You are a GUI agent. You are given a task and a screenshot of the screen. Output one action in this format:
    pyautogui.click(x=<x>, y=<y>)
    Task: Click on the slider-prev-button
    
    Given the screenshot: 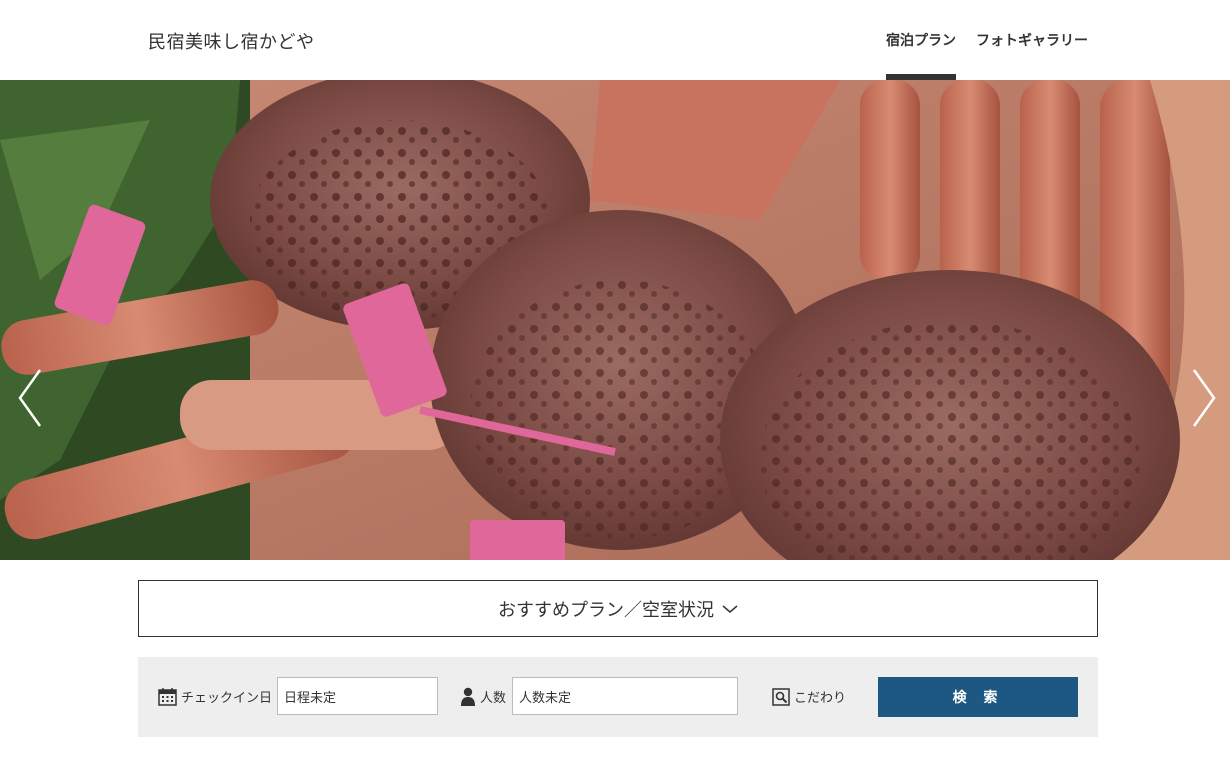 What is the action you would take?
    pyautogui.click(x=31, y=398)
    